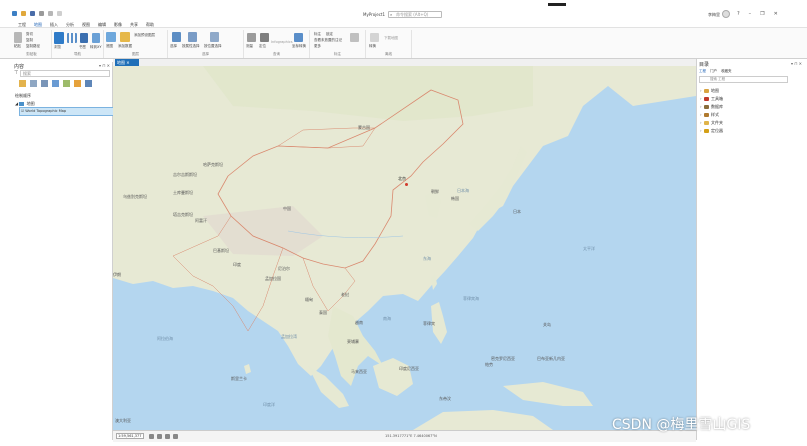 This screenshot has height=446, width=807. I want to click on more-button: 更多, so click(317, 46).